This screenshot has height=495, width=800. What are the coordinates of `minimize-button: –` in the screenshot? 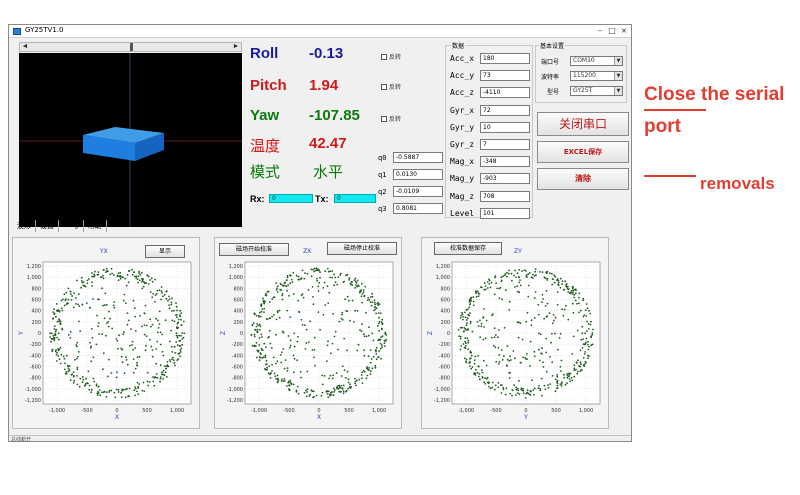 It's located at (600, 30).